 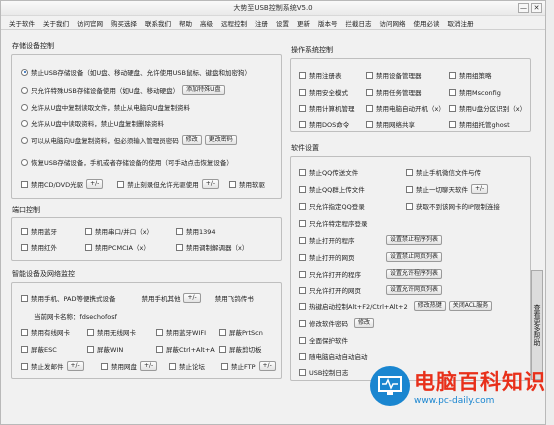 I want to click on menu-item: 注册, so click(x=261, y=23).